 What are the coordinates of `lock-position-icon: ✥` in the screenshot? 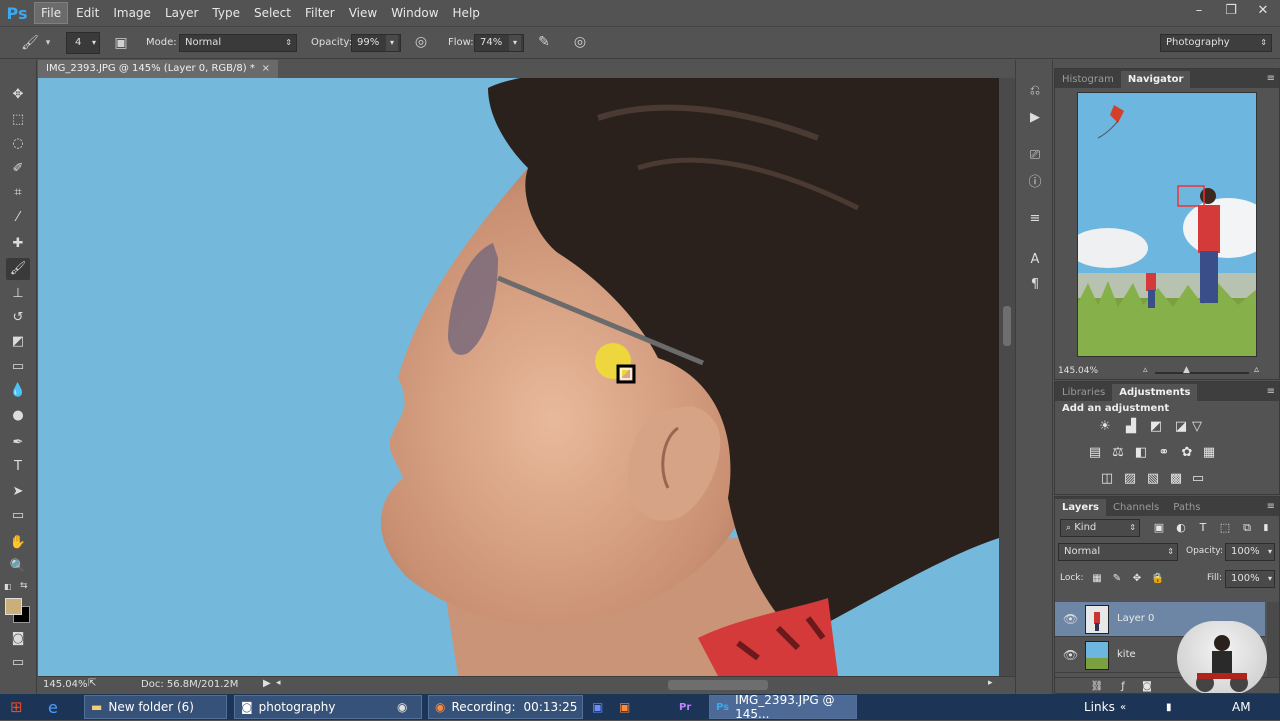 It's located at (1137, 579).